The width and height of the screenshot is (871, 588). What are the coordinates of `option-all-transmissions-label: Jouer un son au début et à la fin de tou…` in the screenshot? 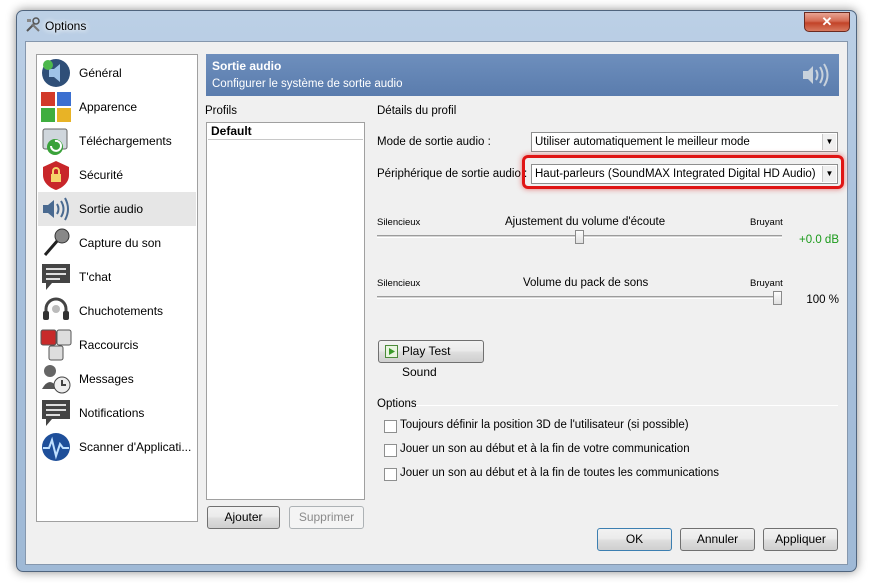 It's located at (560, 473).